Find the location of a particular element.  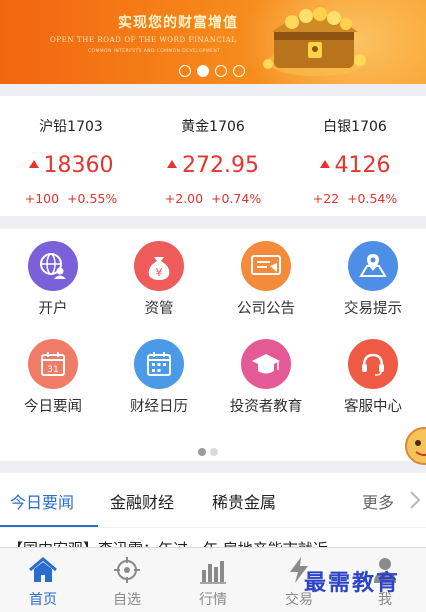

crosshair-icon is located at coordinates (127, 566).